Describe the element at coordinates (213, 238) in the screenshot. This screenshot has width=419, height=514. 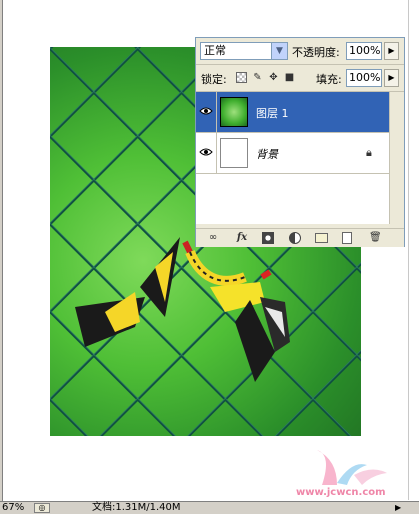
I see `link-icon: ∞` at that location.